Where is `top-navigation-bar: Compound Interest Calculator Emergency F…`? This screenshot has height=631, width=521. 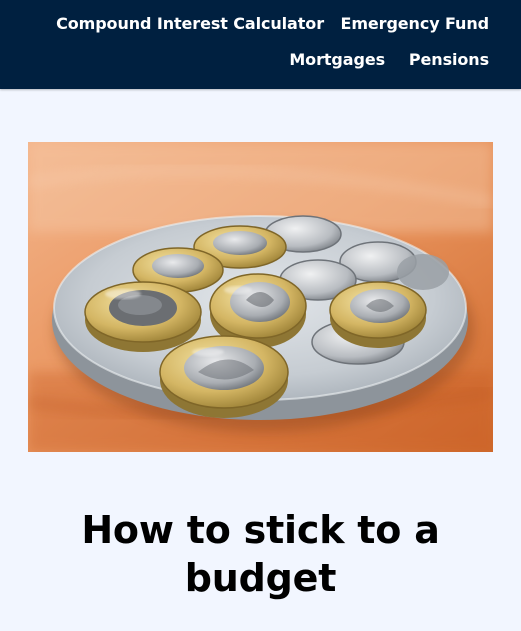 top-navigation-bar: Compound Interest Calculator Emergency F… is located at coordinates (260, 44).